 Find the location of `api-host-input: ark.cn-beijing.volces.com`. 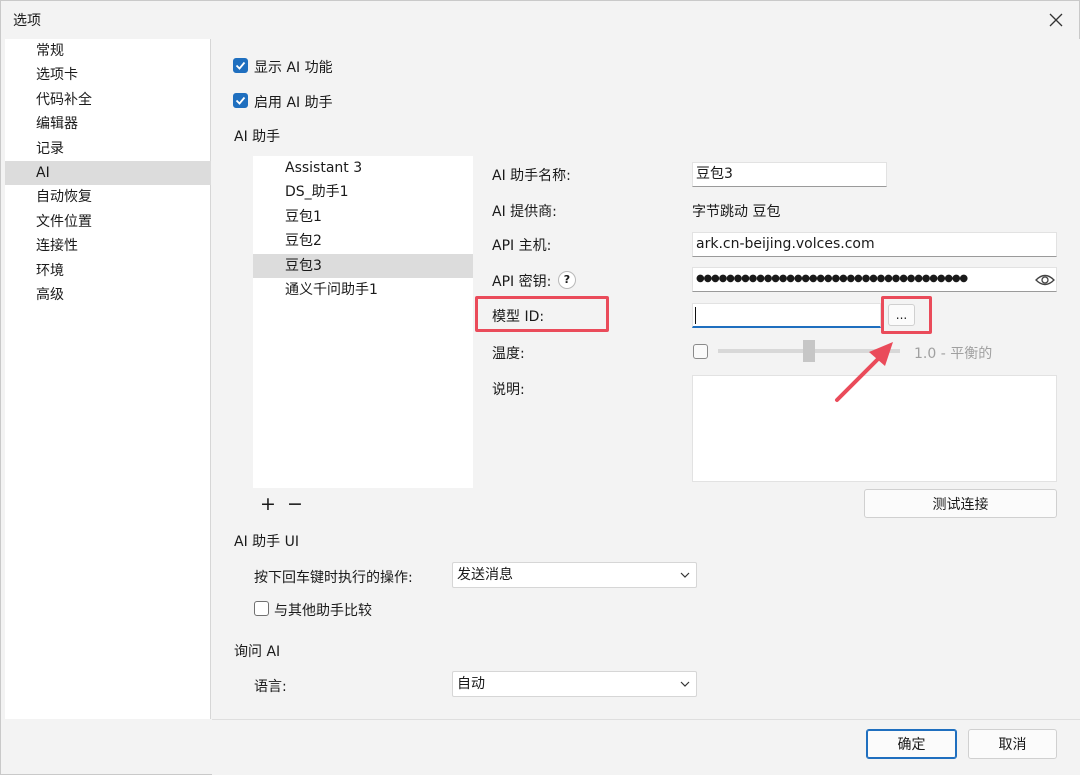

api-host-input: ark.cn-beijing.volces.com is located at coordinates (874, 244).